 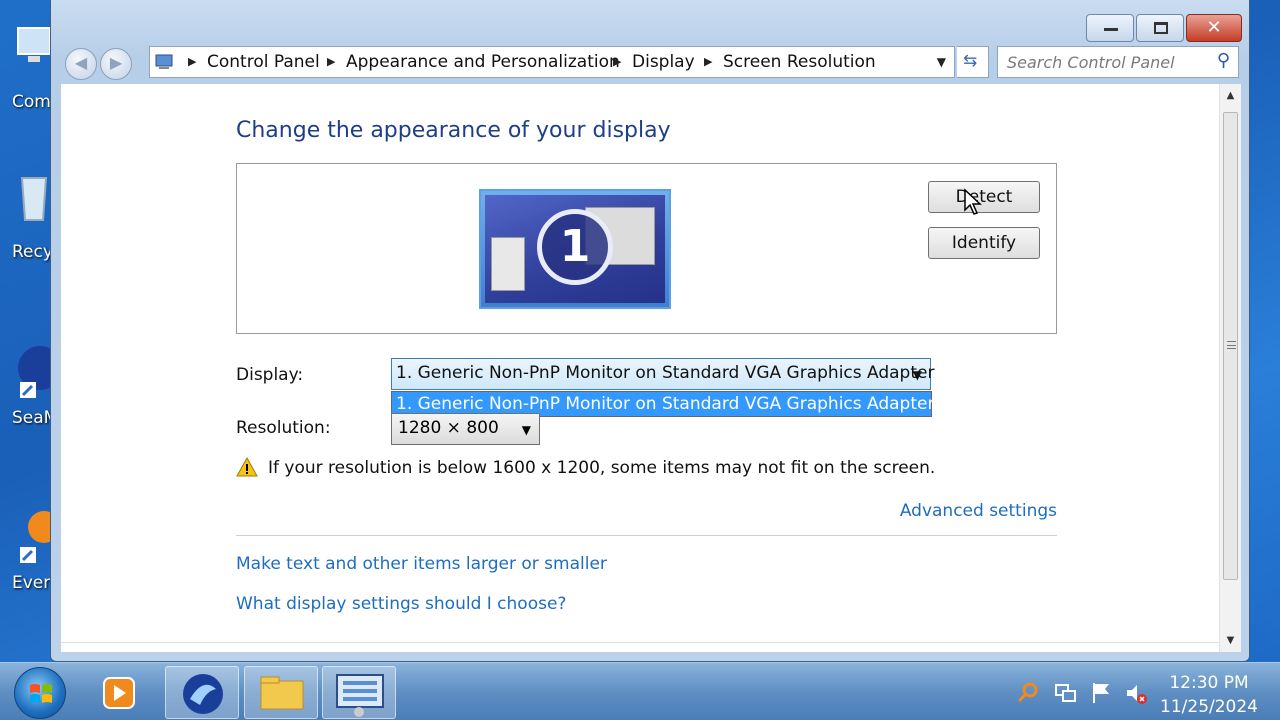 What do you see at coordinates (978, 511) in the screenshot?
I see `advanced-settings-link: Advanced settings` at bounding box center [978, 511].